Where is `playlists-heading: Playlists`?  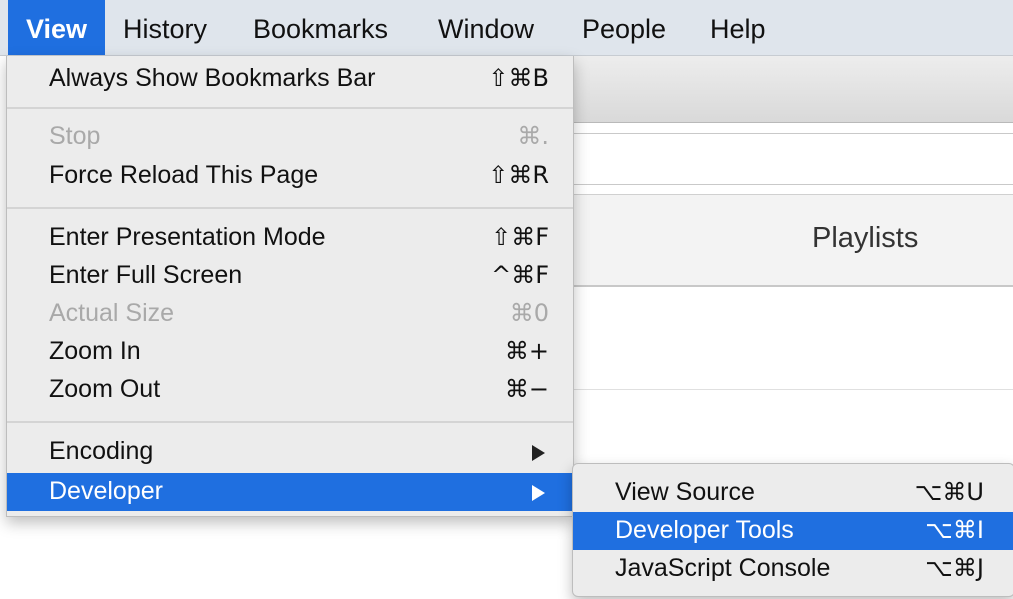
playlists-heading: Playlists is located at coordinates (865, 238).